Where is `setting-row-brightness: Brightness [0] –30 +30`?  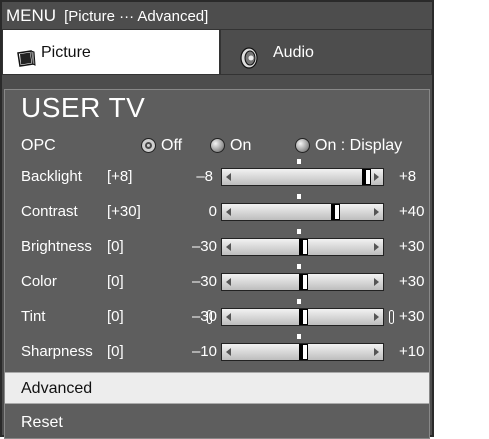
setting-row-brightness: Brightness [0] –30 +30 is located at coordinates (217, 245).